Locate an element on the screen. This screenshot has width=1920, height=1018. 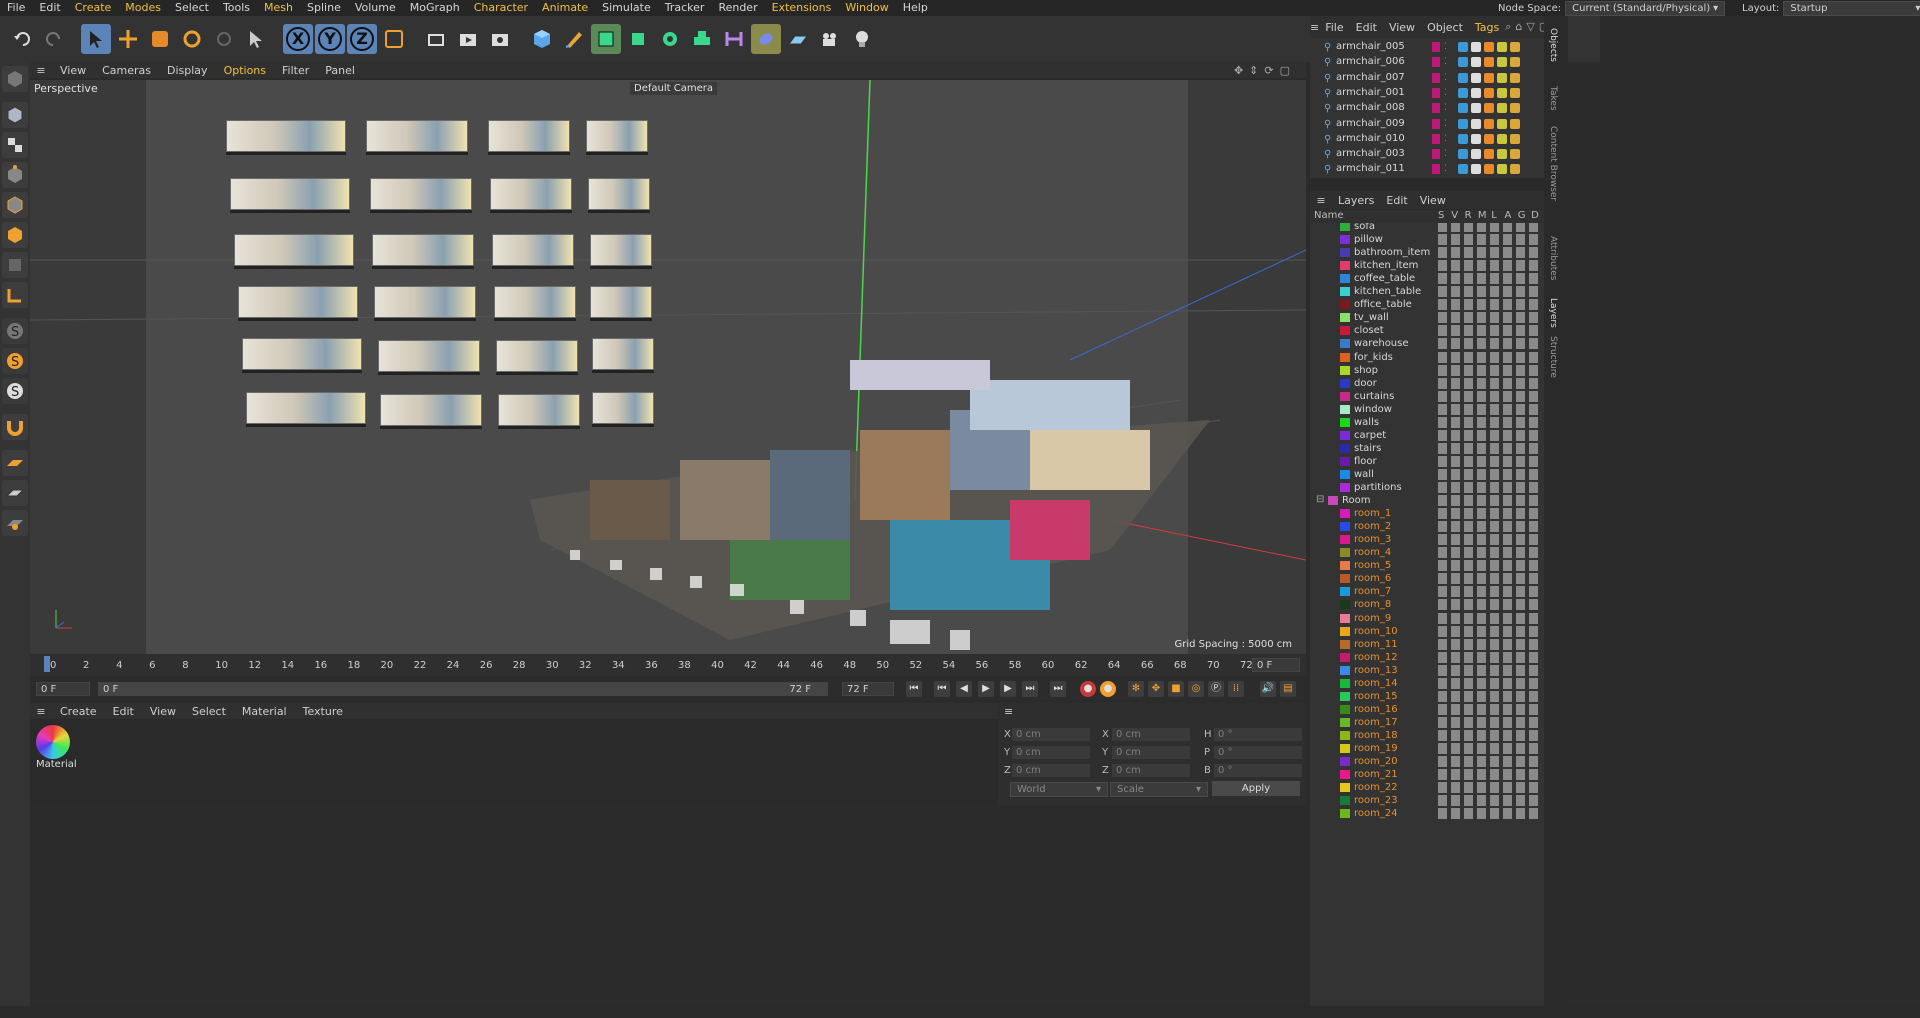
cube-button is located at coordinates (542, 39).